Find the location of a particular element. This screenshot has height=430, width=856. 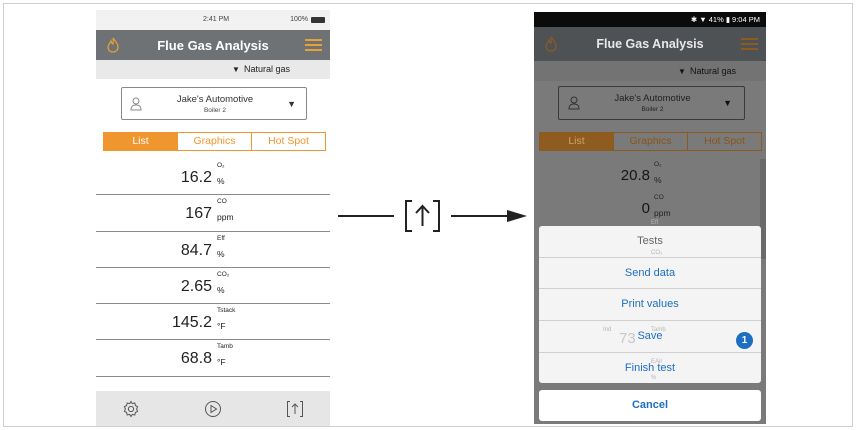

ghost-label: Eff is located at coordinates (655, 223).